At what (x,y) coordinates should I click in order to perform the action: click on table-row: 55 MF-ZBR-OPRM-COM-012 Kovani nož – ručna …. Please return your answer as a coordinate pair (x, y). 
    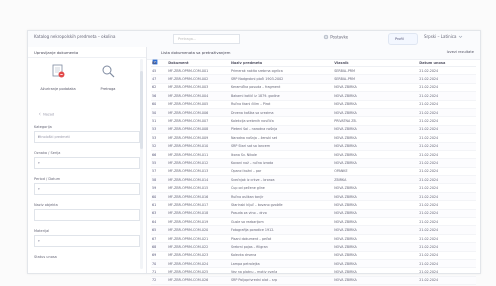
    Looking at the image, I should click on (313, 163).